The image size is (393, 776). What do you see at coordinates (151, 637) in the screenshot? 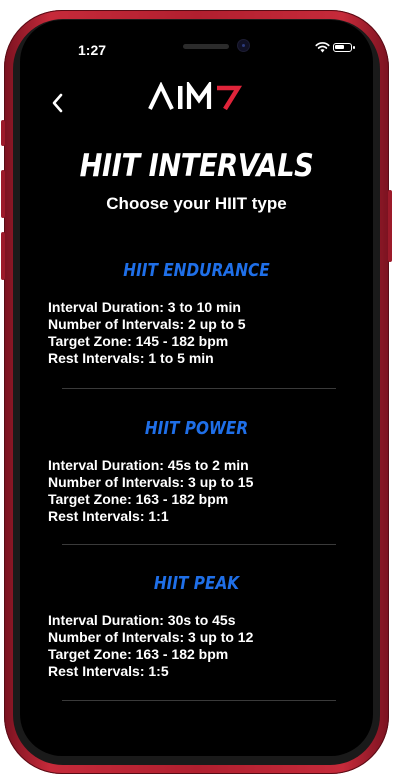
I see `number-of-intervals: Number of Intervals: 3 up to 12` at bounding box center [151, 637].